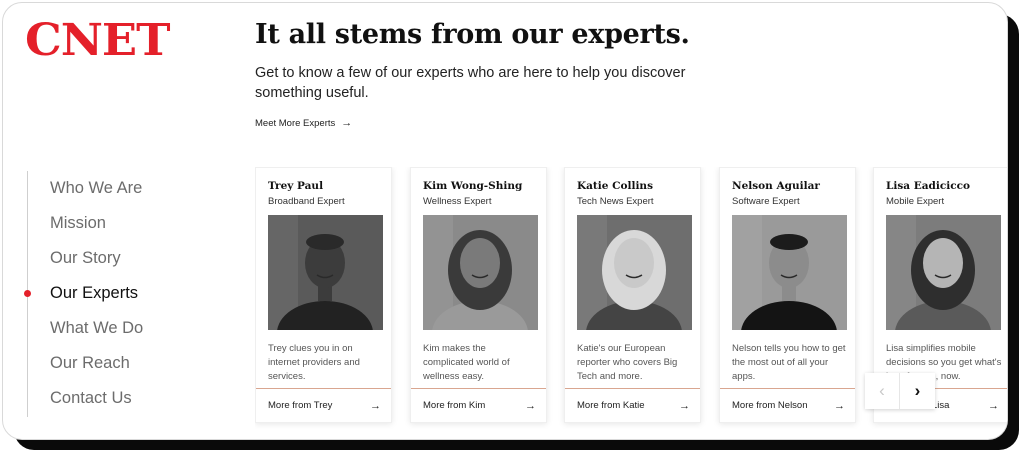 The image size is (1024, 456). I want to click on more-from-expert-link: More from Katie →, so click(633, 406).